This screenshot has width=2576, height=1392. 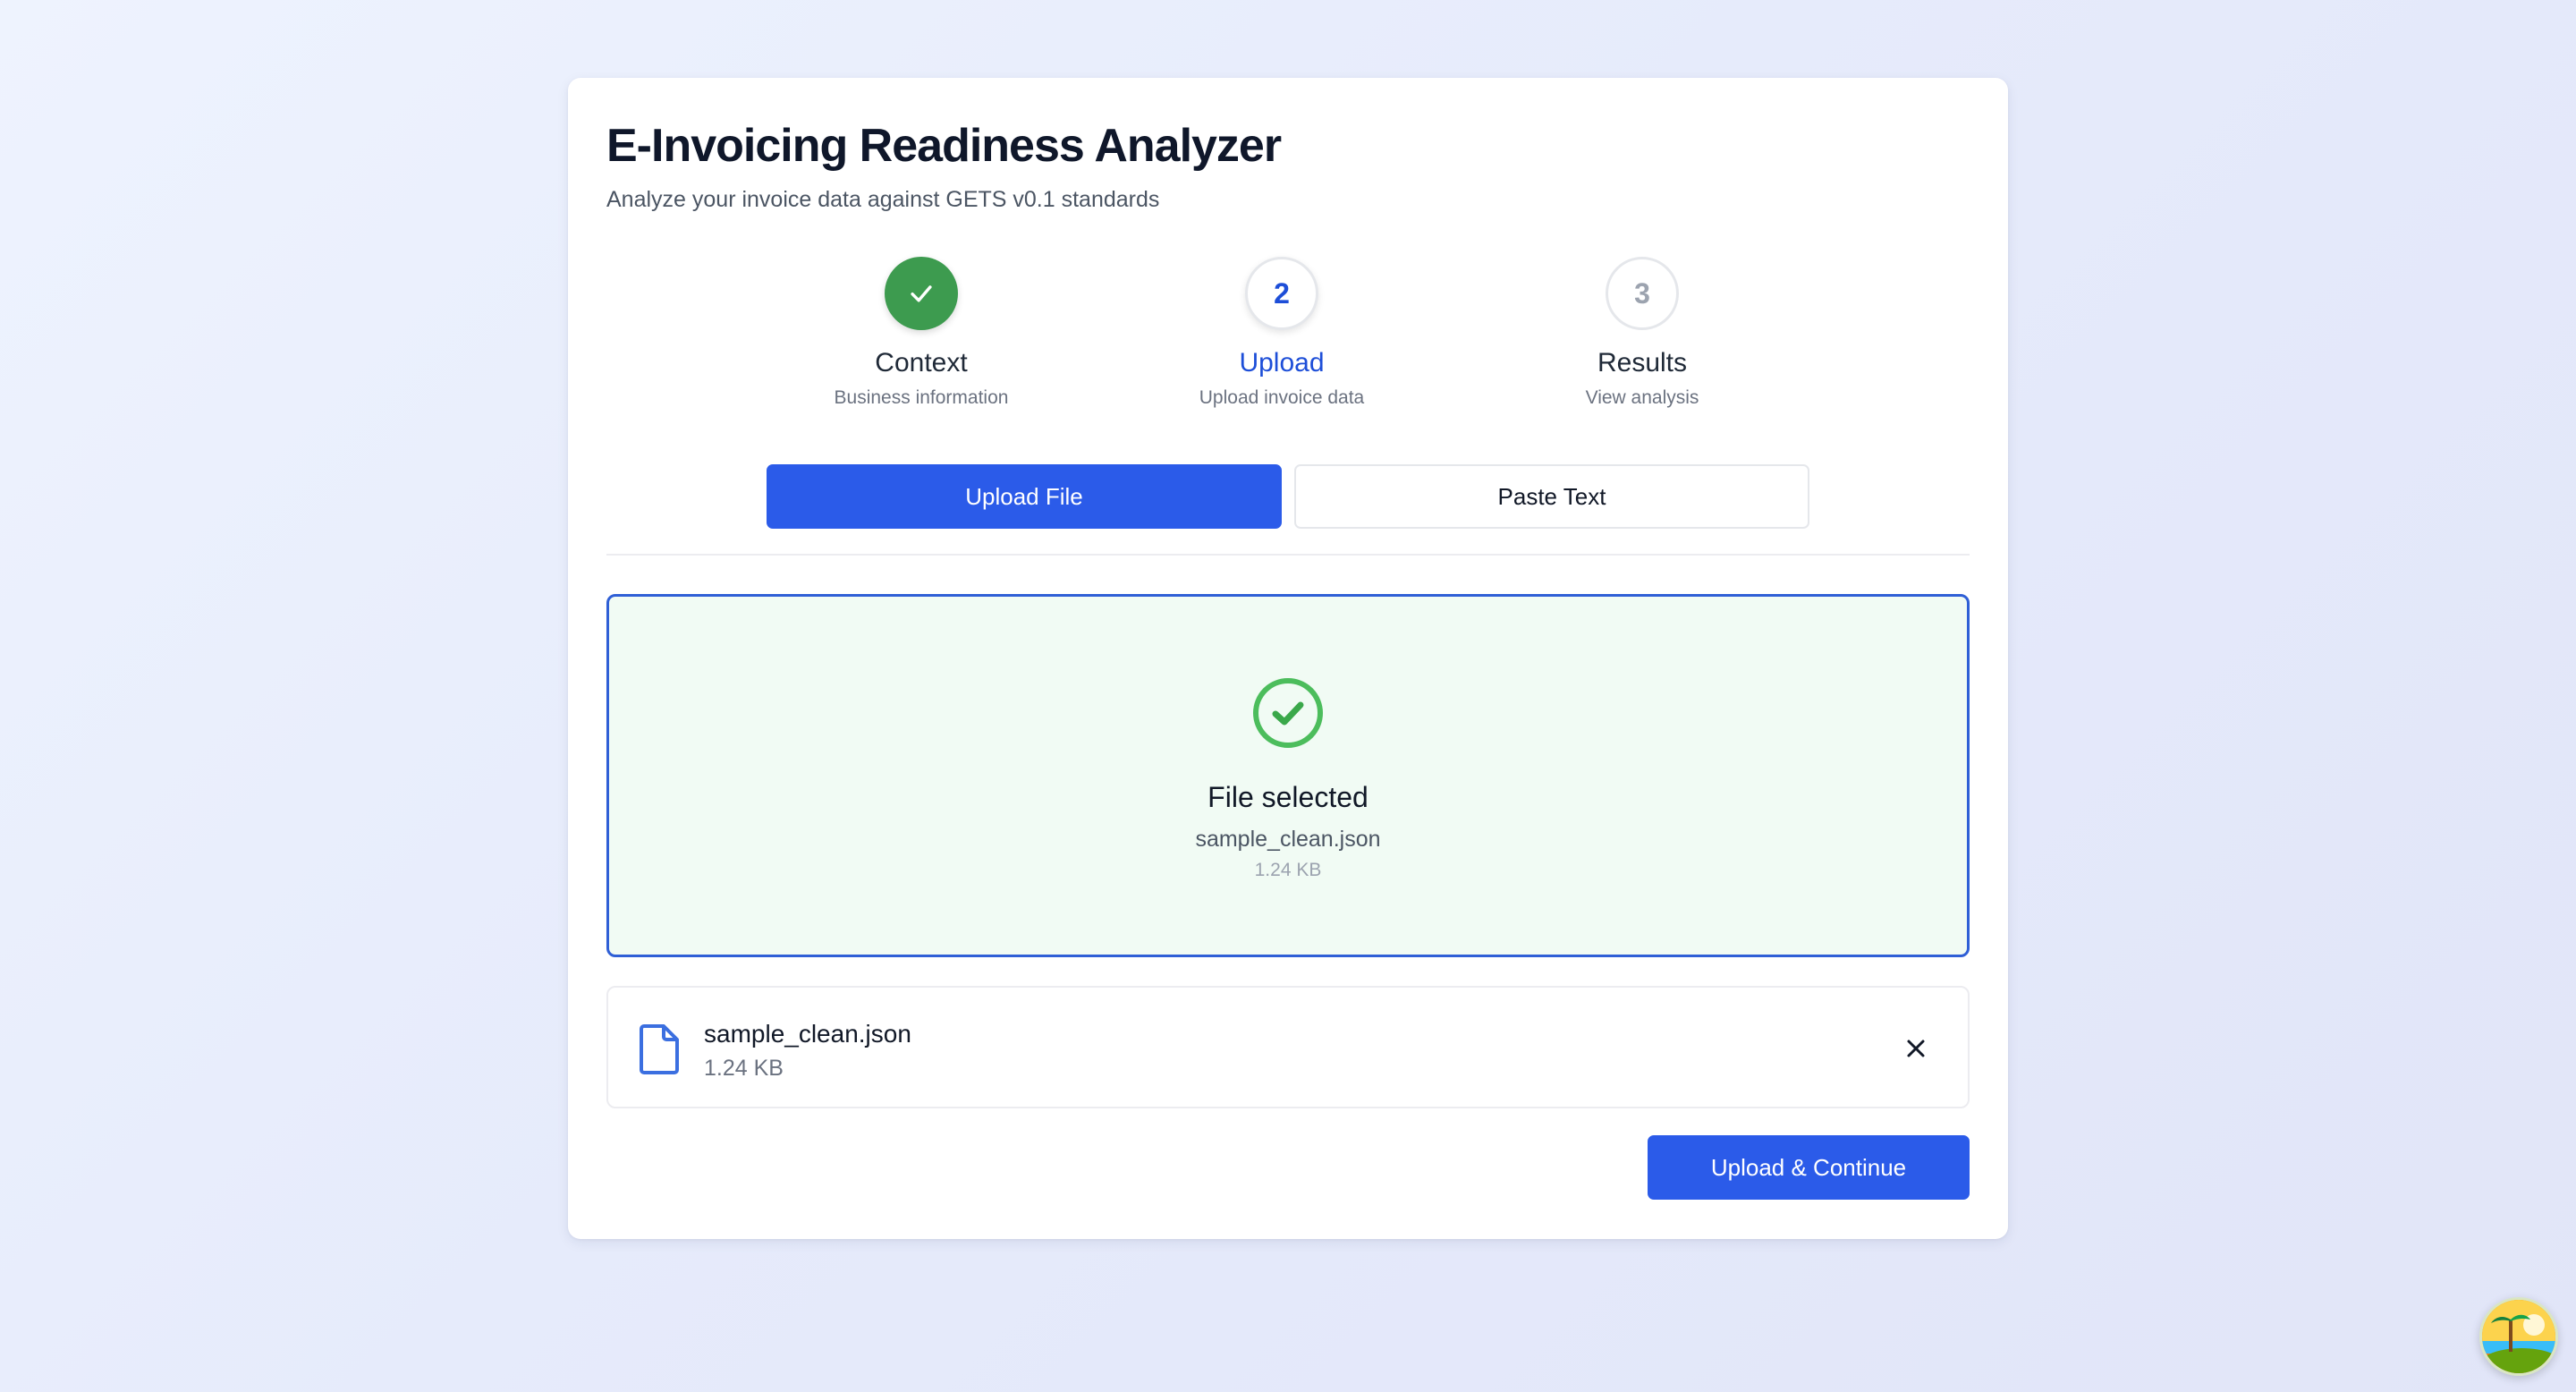 I want to click on step-1-description: Business information, so click(x=921, y=397).